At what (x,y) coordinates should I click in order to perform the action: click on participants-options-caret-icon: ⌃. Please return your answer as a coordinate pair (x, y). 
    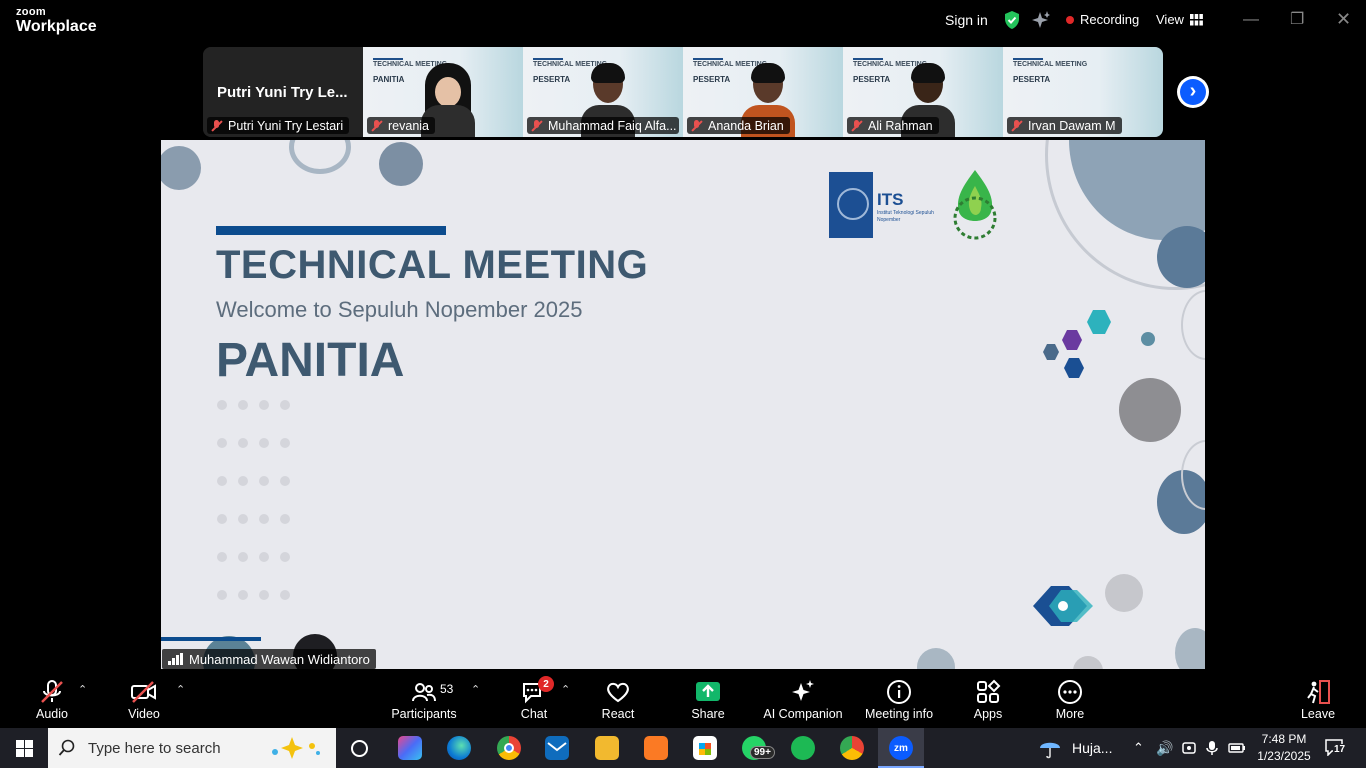
    Looking at the image, I should click on (475, 689).